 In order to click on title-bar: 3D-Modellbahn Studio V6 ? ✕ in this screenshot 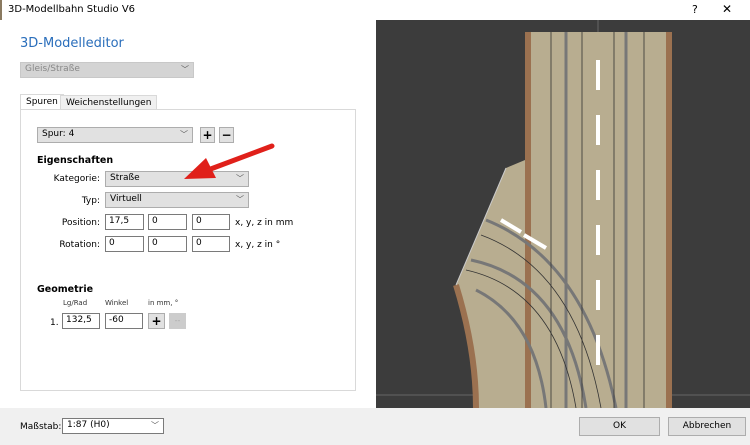, I will do `click(375, 10)`.